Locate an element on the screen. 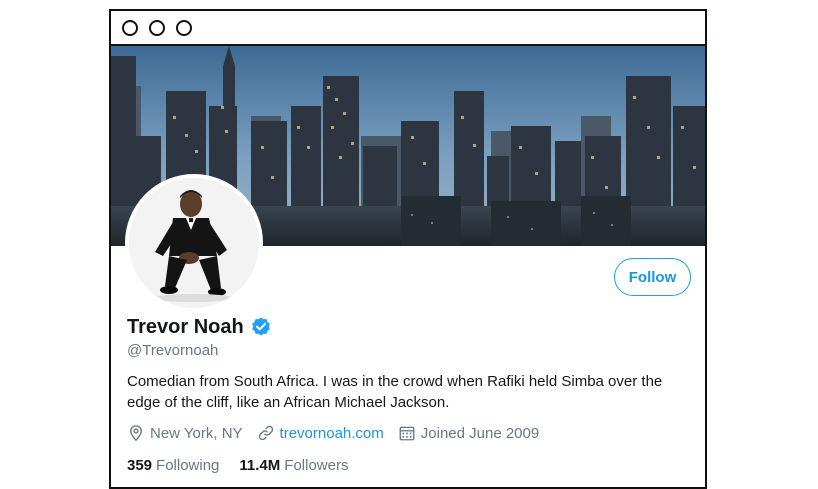 The image size is (818, 489). website-item: trevornoah.com is located at coordinates (320, 433).